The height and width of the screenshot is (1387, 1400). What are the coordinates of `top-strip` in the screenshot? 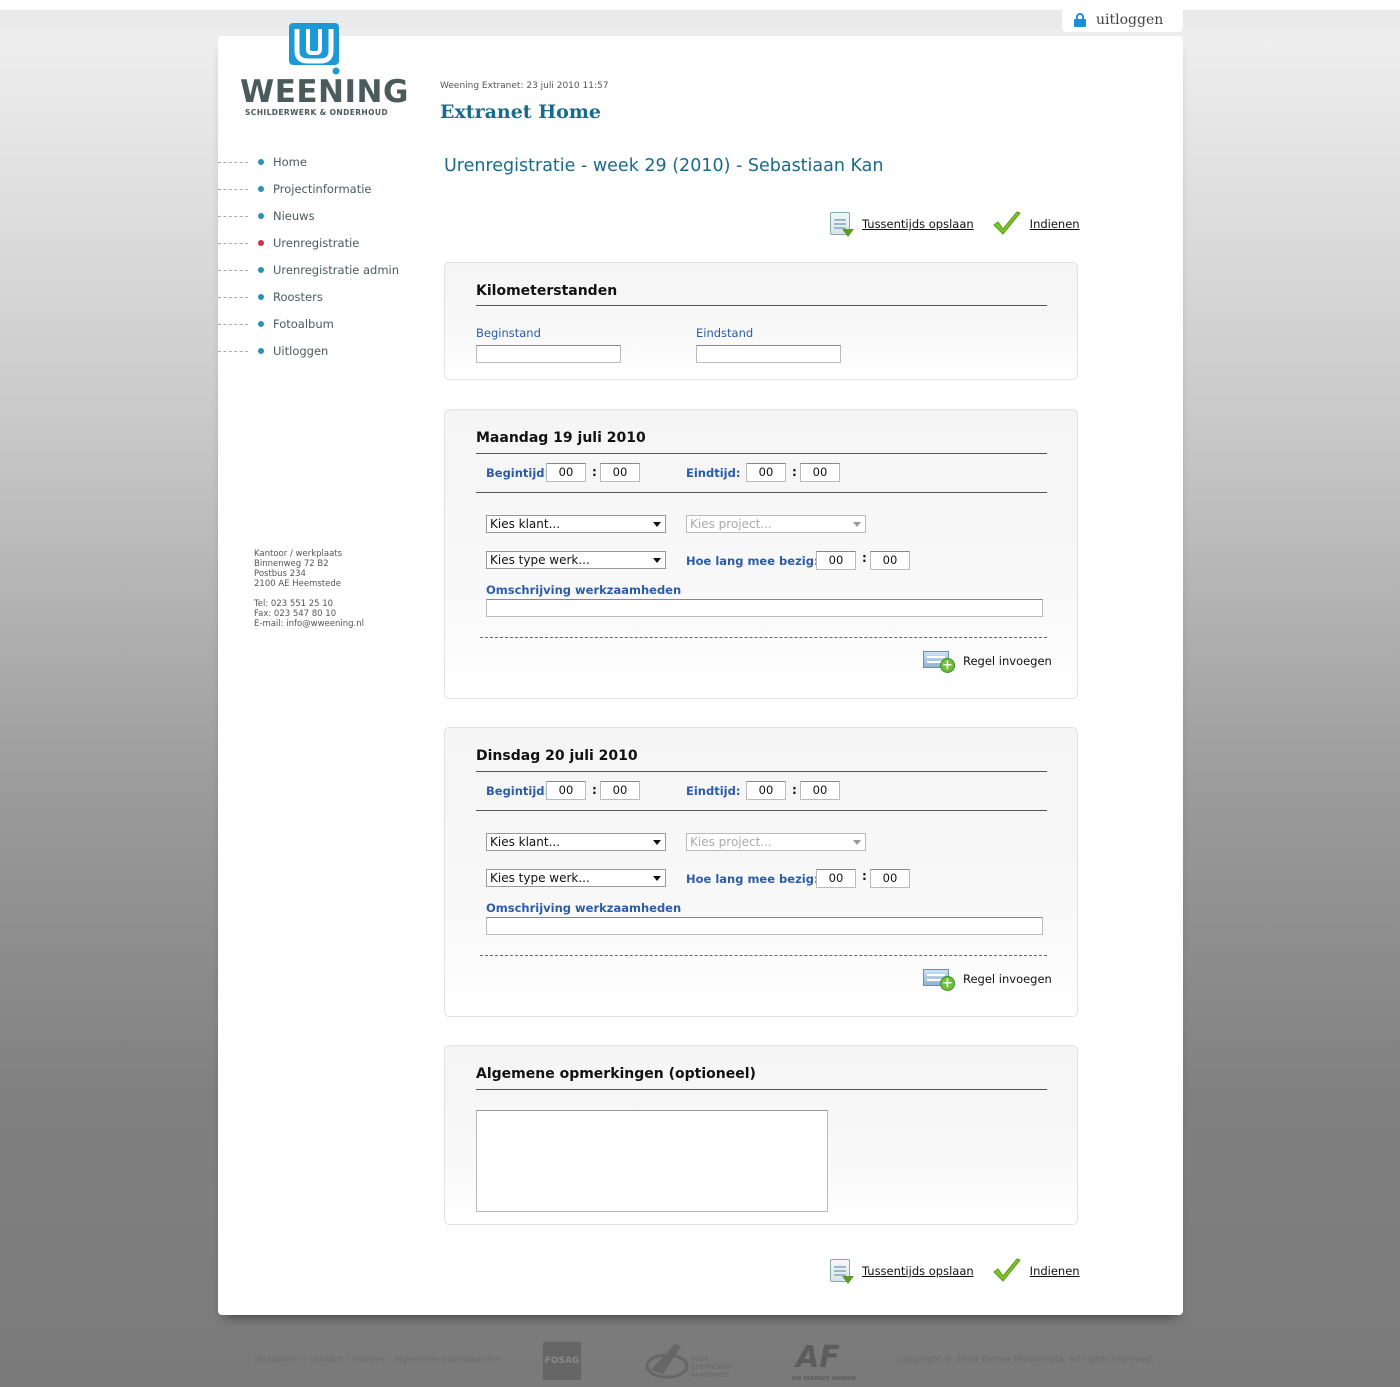 It's located at (700, 5).